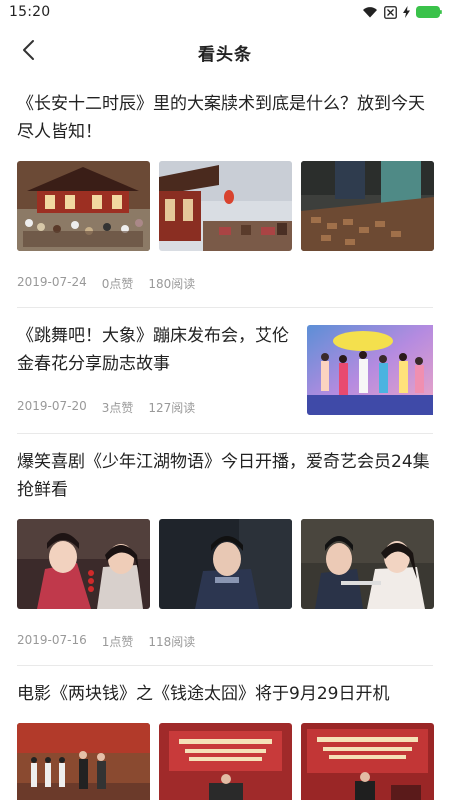 This screenshot has height=800, width=450. Describe the element at coordinates (402, 12) in the screenshot. I see `status-icons` at that location.